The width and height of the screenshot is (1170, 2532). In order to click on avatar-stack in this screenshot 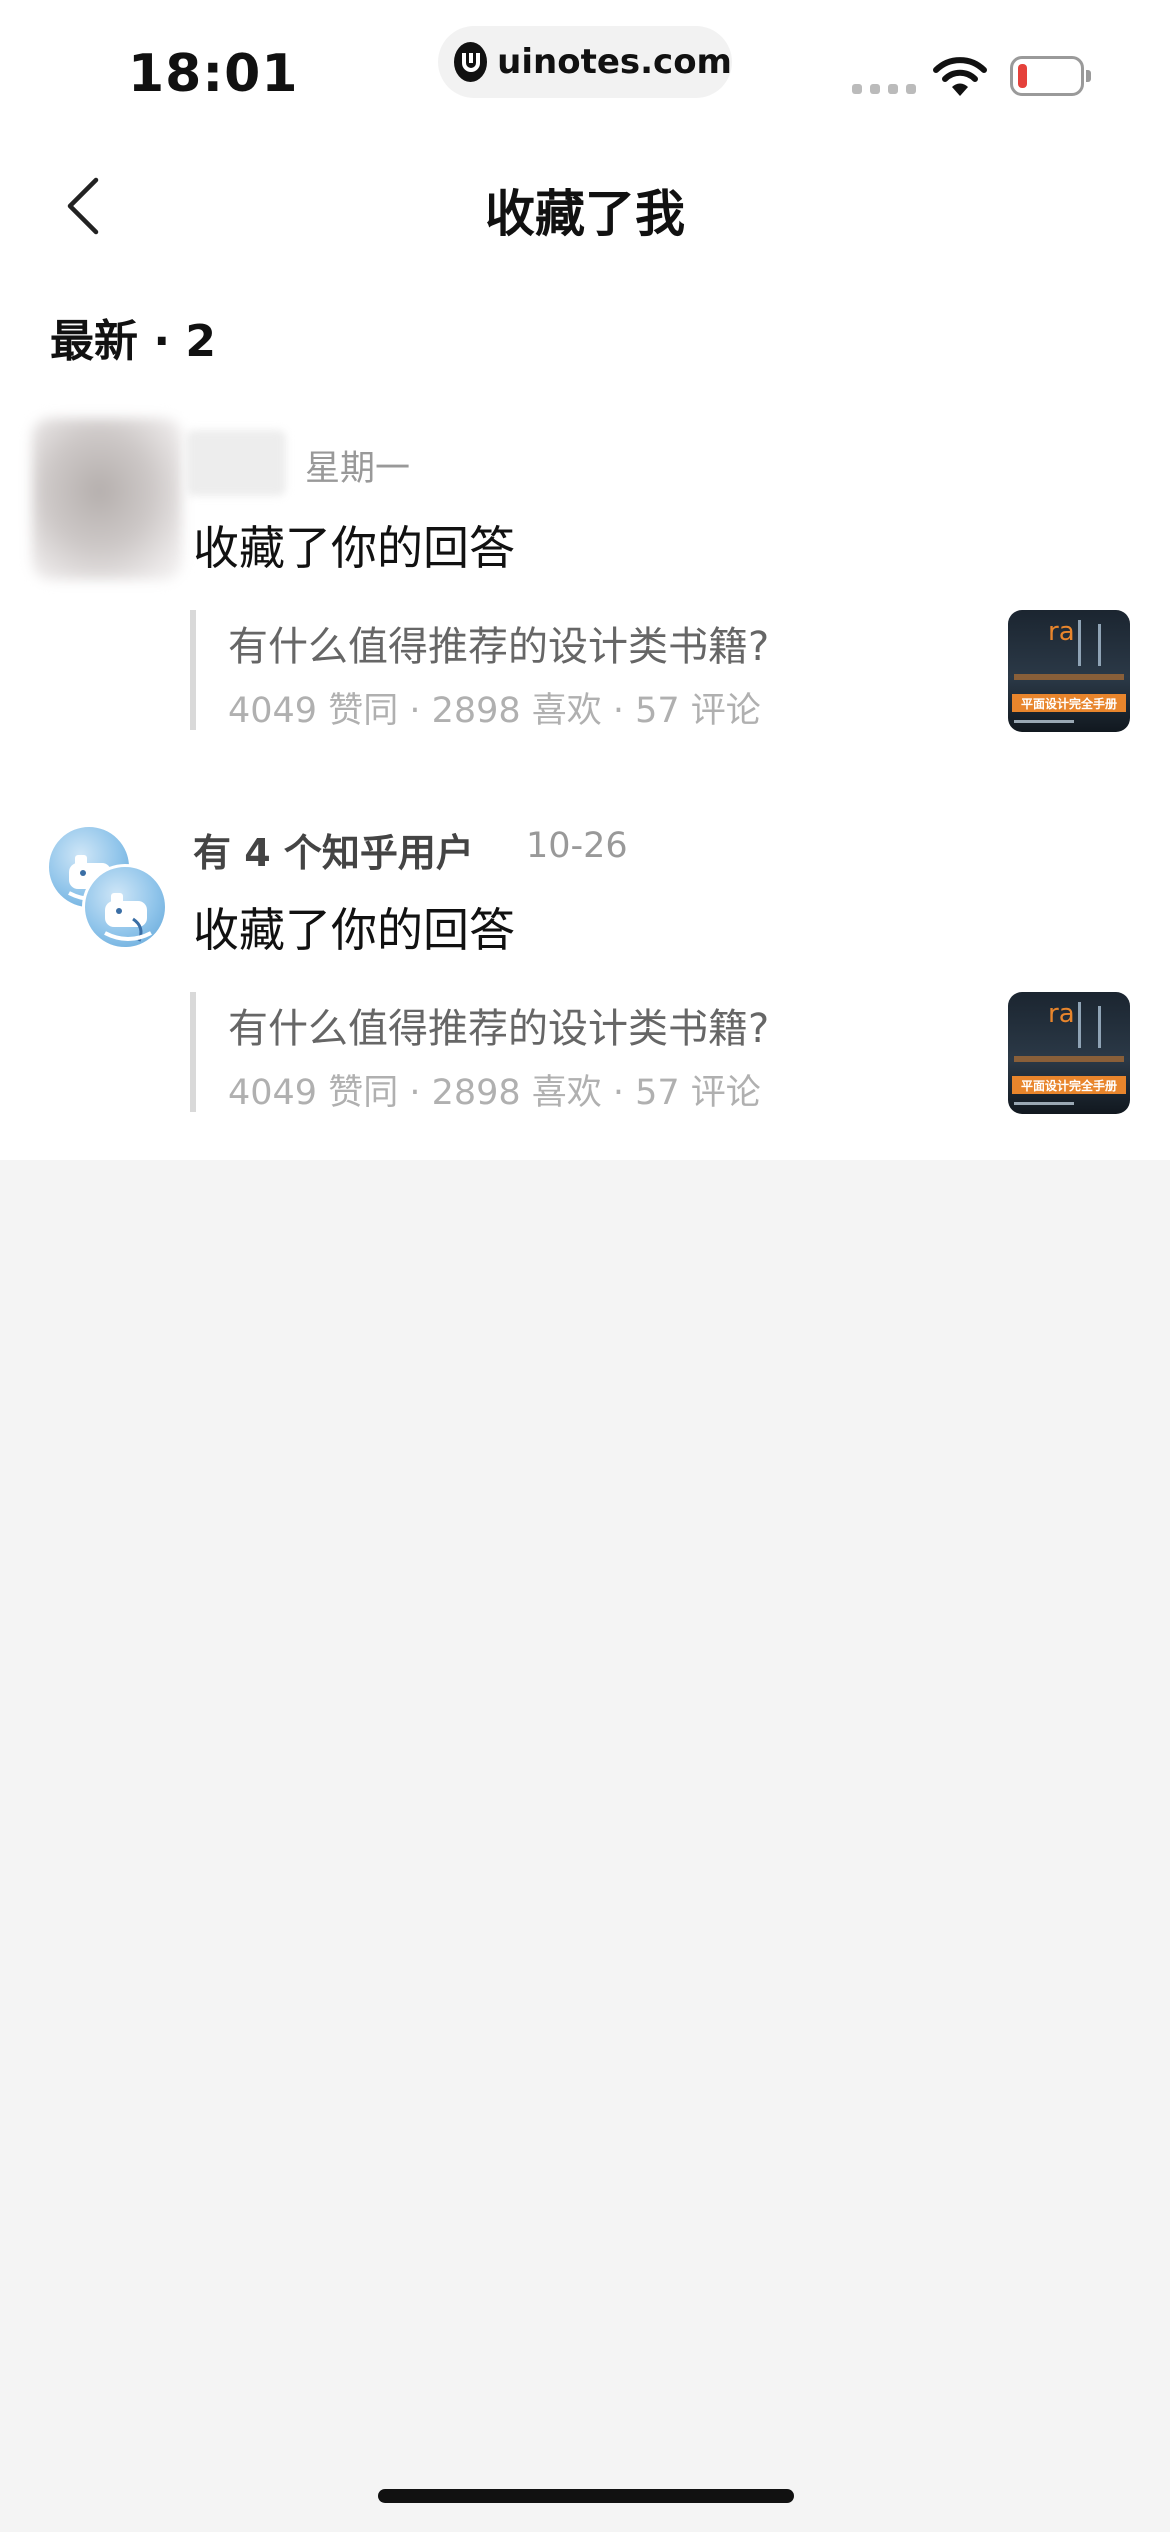, I will do `click(111, 889)`.